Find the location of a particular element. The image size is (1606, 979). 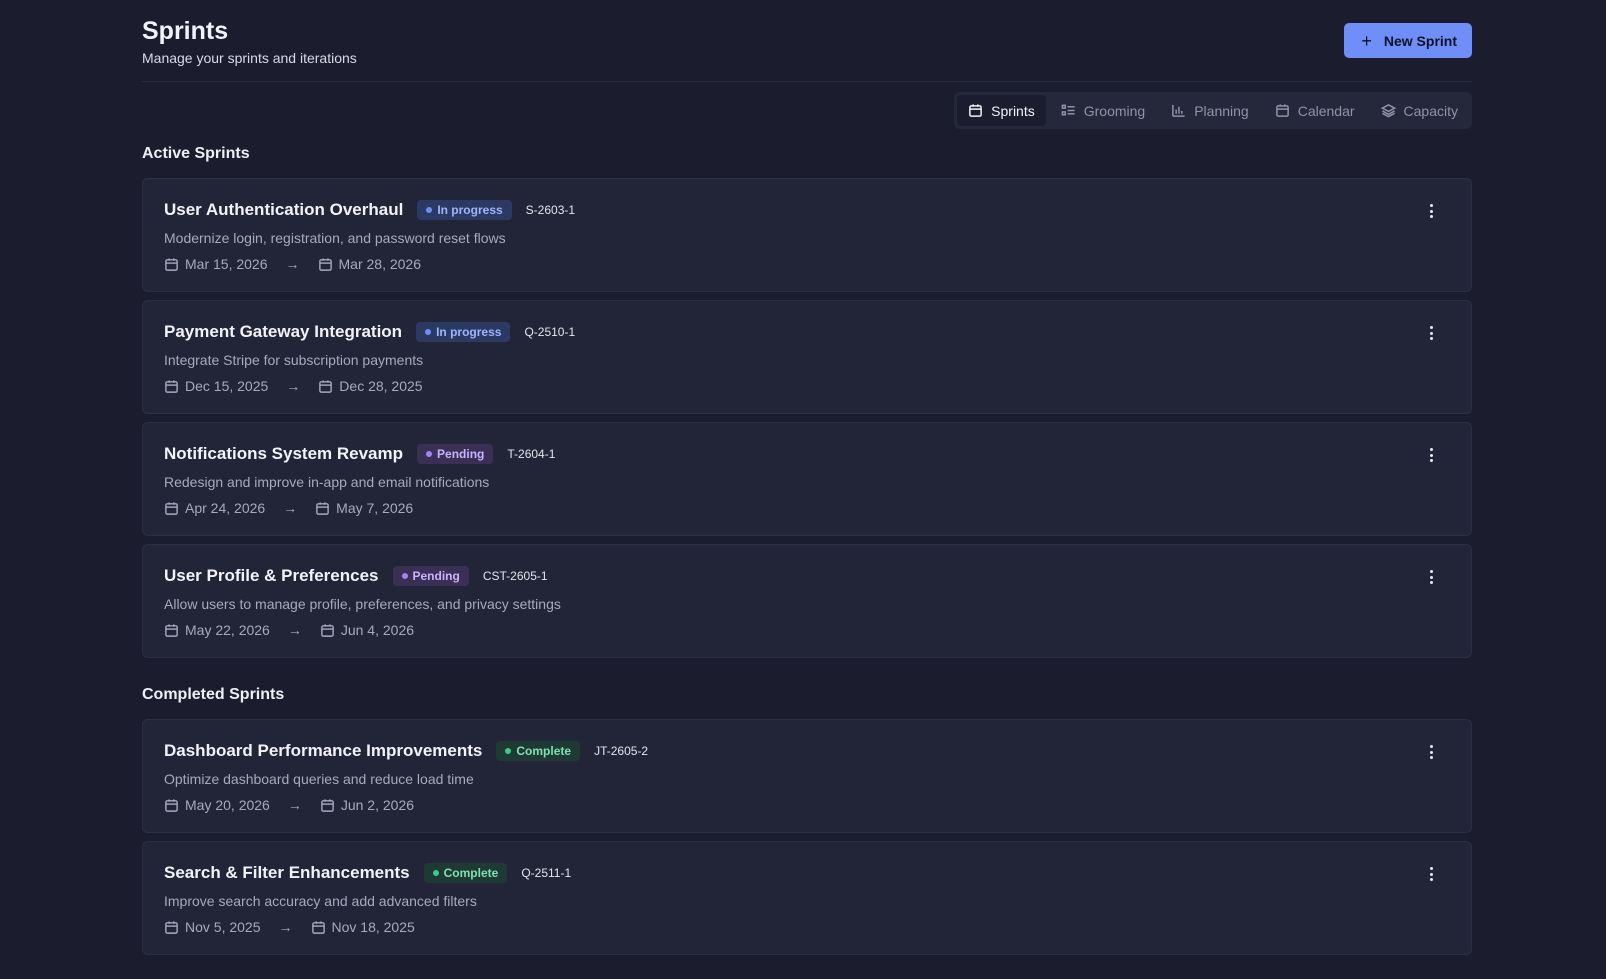

sprint-dates: May 20, 2026 → Jun 2, 2026 is located at coordinates (807, 805).